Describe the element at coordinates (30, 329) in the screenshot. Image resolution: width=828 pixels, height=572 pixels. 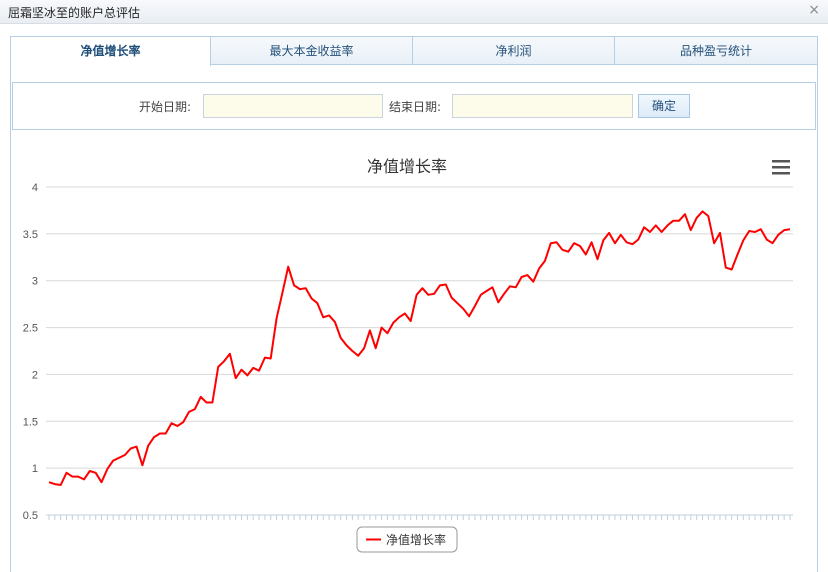
I see `y-tick-label: 2.5` at that location.